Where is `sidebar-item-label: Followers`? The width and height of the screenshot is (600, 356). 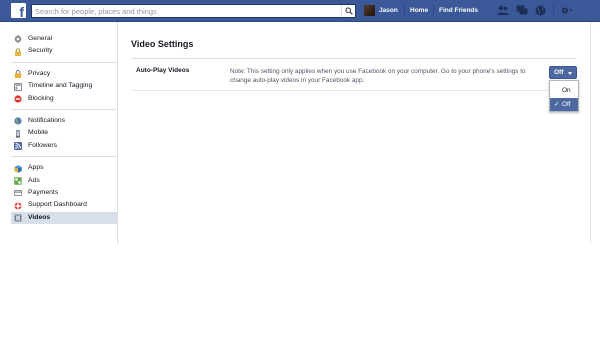
sidebar-item-label: Followers is located at coordinates (43, 145).